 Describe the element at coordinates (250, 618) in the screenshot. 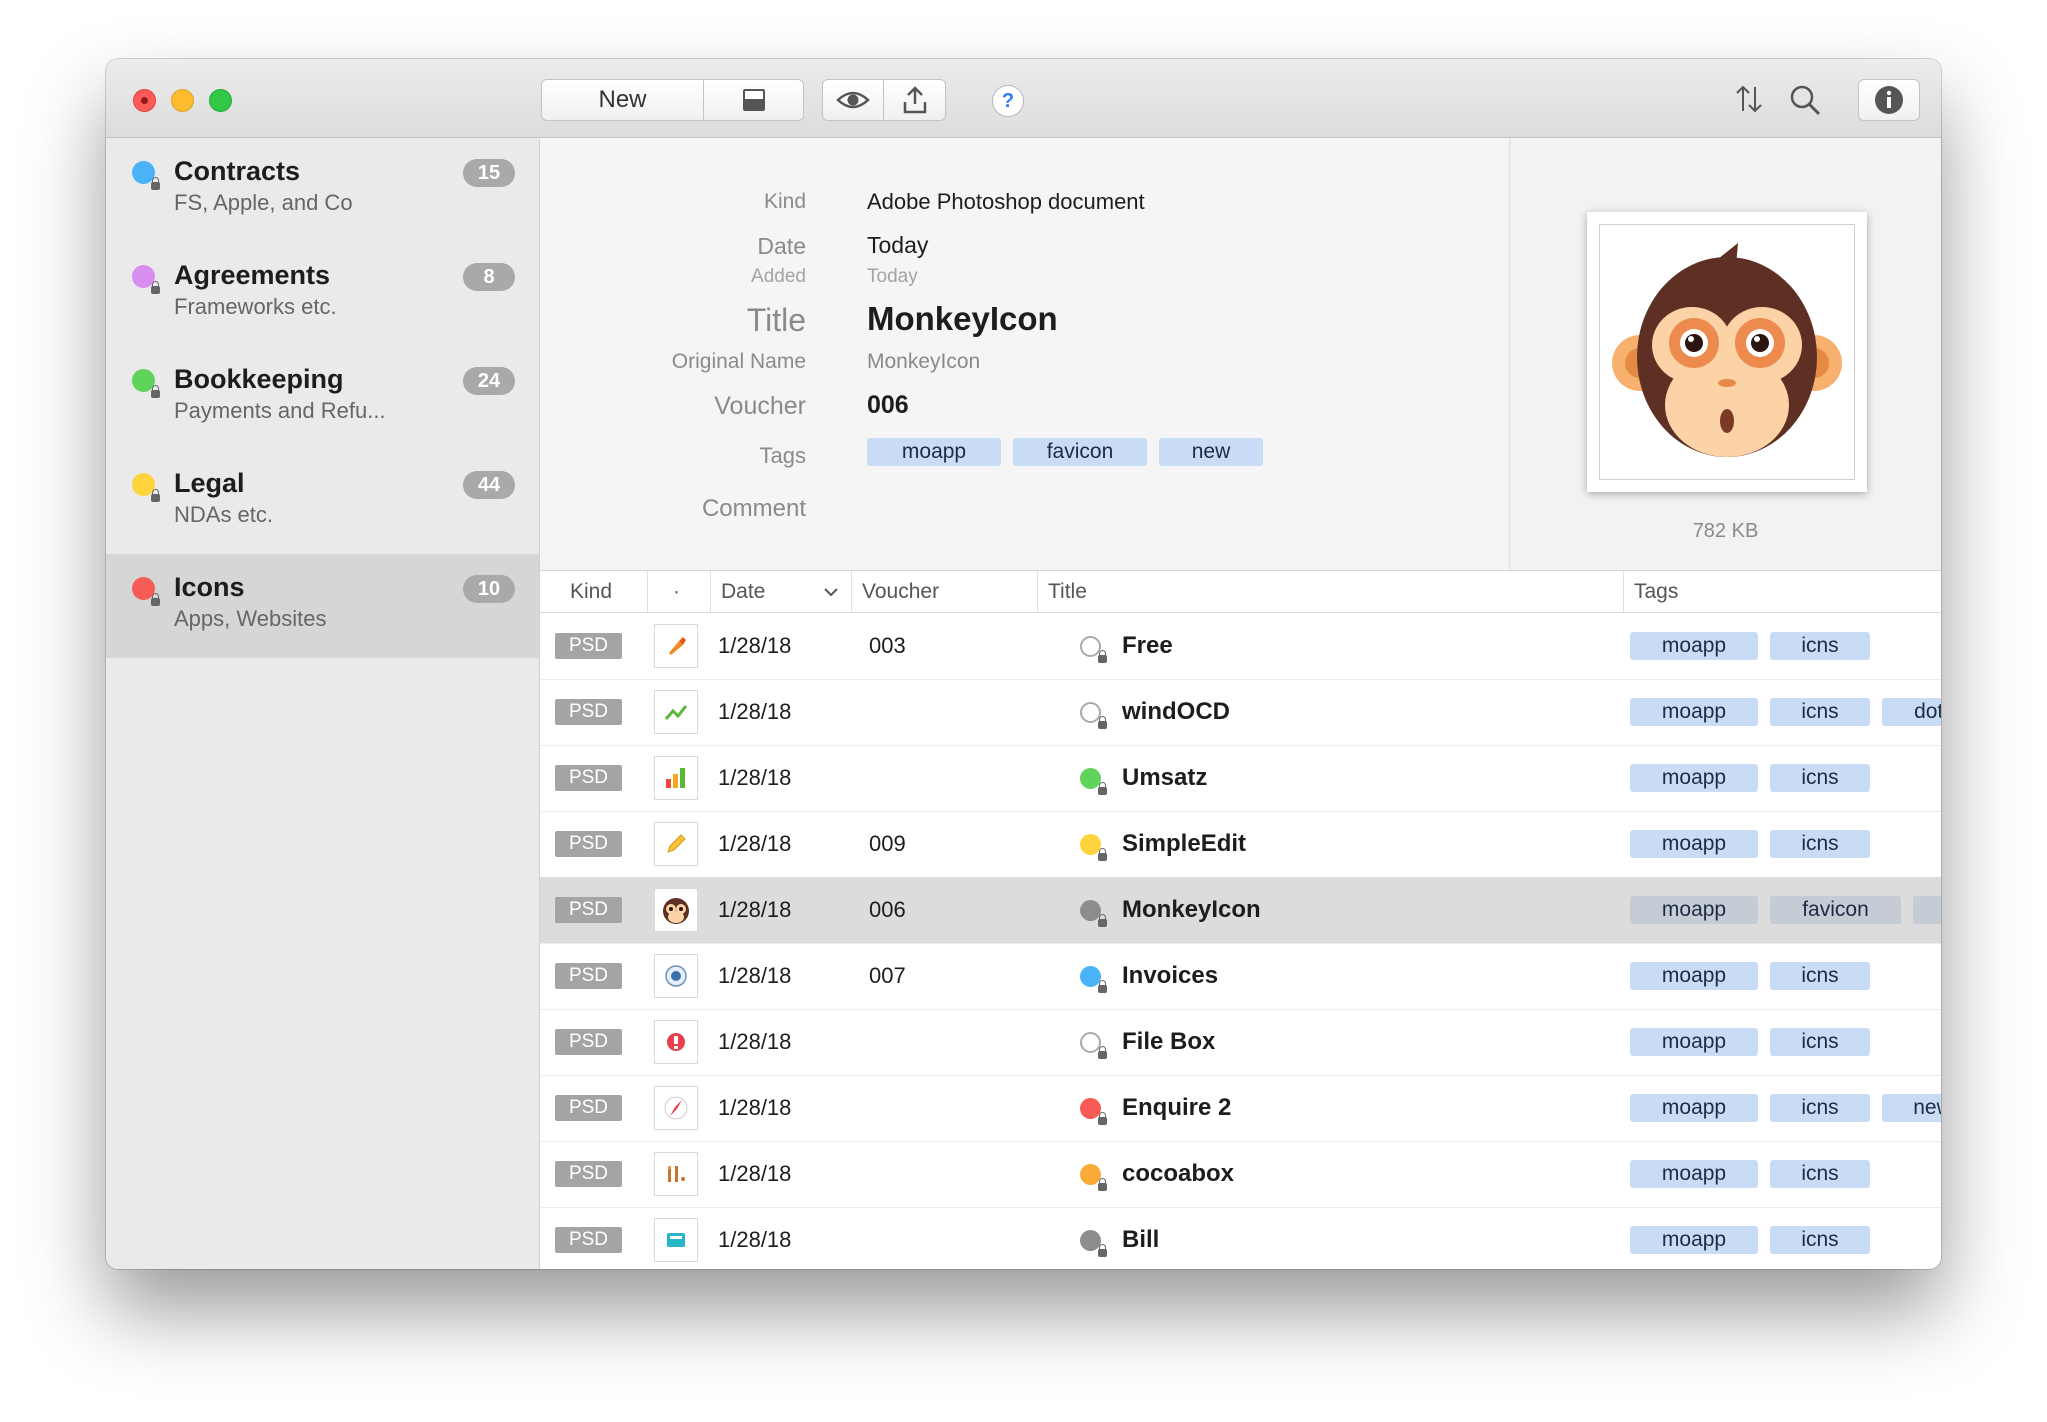

I see `sidebar-item-subtitle: Apps, Websites` at that location.